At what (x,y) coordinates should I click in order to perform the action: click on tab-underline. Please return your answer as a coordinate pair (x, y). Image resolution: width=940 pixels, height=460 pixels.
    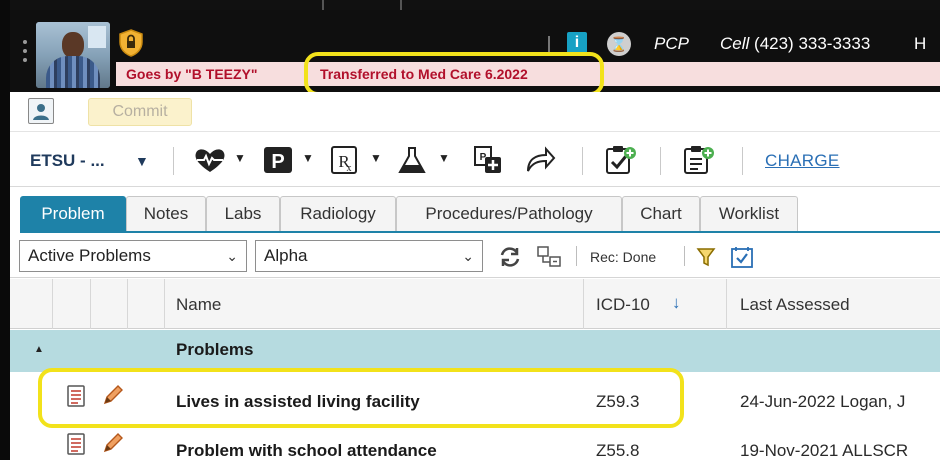
    Looking at the image, I should click on (480, 232).